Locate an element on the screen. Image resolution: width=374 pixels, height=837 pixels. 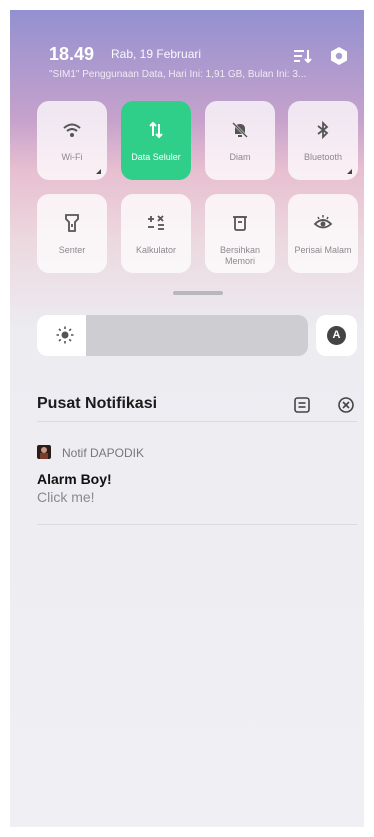
toggle-label: Perisai Malam is located at coordinates (323, 250).